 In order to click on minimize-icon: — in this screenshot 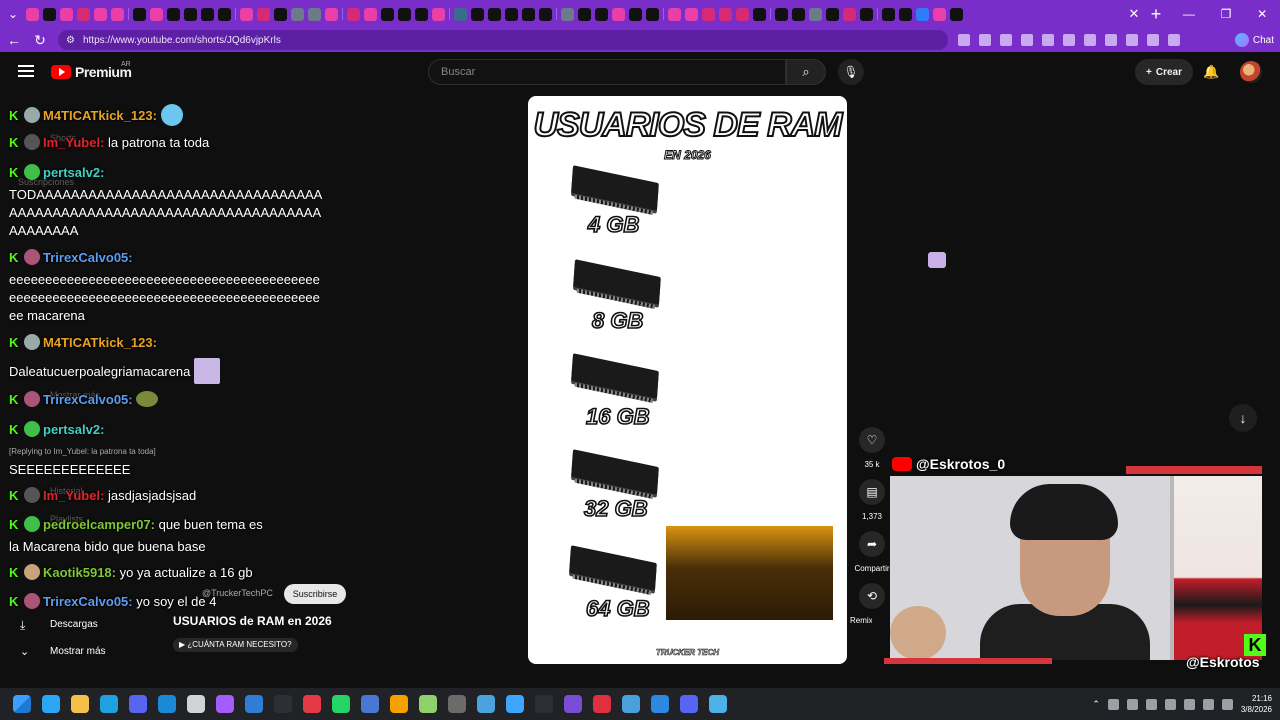, I will do `click(1189, 14)`.